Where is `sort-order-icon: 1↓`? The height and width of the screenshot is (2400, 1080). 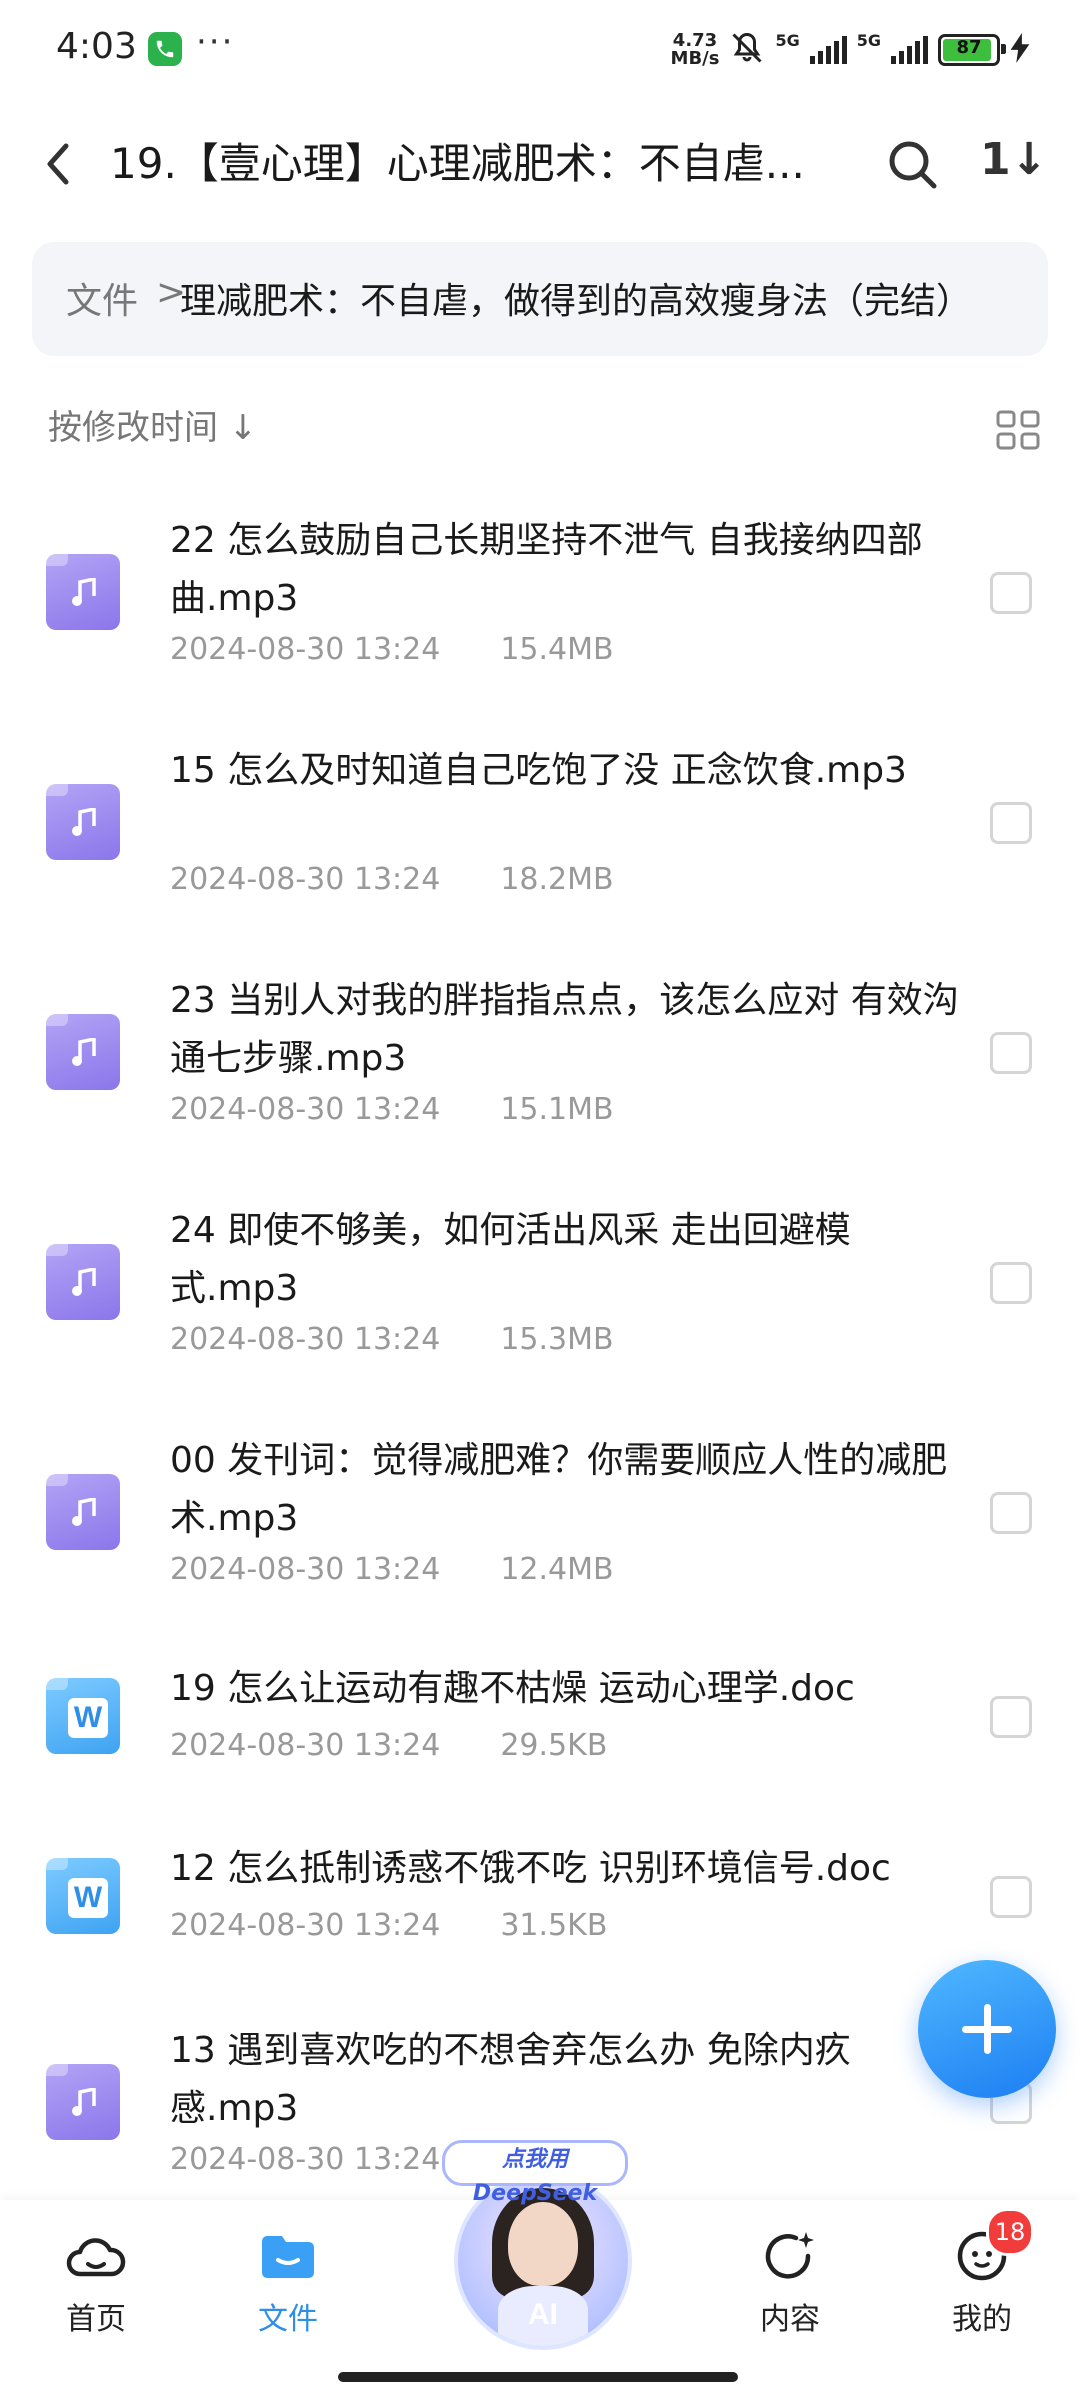 sort-order-icon: 1↓ is located at coordinates (1014, 159).